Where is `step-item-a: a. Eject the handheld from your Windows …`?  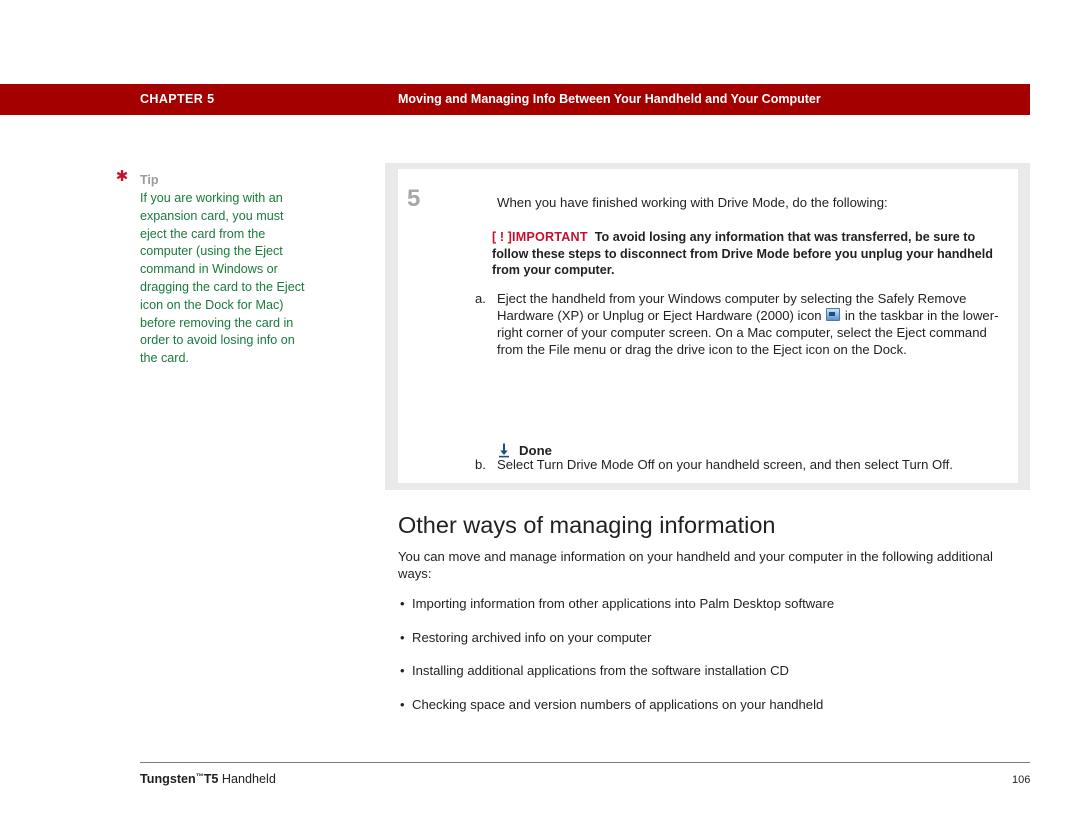
step-item-a: a. Eject the handheld from your Windows … is located at coordinates (740, 324).